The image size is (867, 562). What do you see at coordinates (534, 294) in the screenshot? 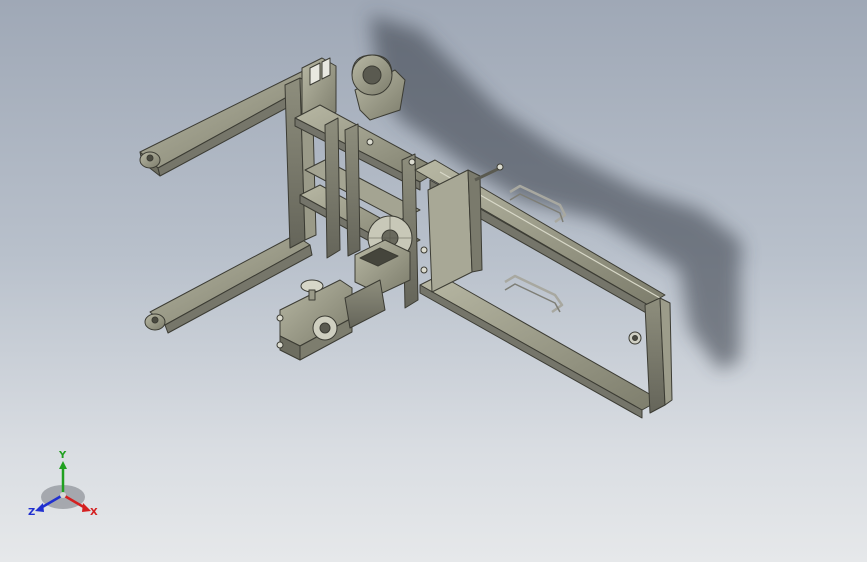
I see `lower-guide-handle` at bounding box center [534, 294].